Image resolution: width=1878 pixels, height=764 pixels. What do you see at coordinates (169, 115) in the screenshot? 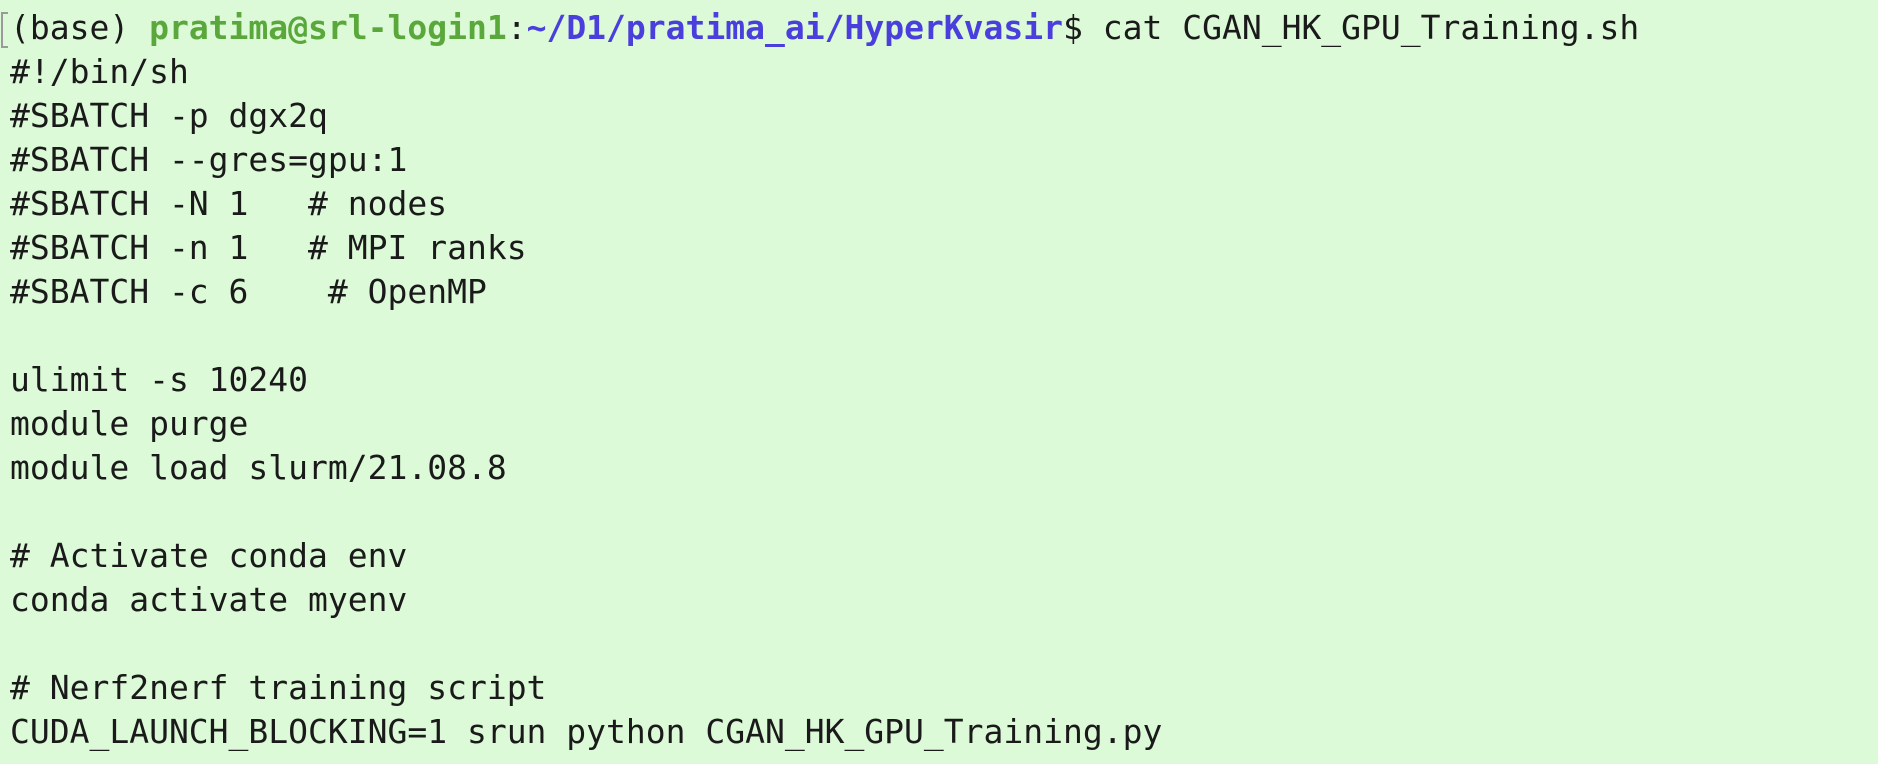
I see `output-line: #SBATCH -p dgx2q` at bounding box center [169, 115].